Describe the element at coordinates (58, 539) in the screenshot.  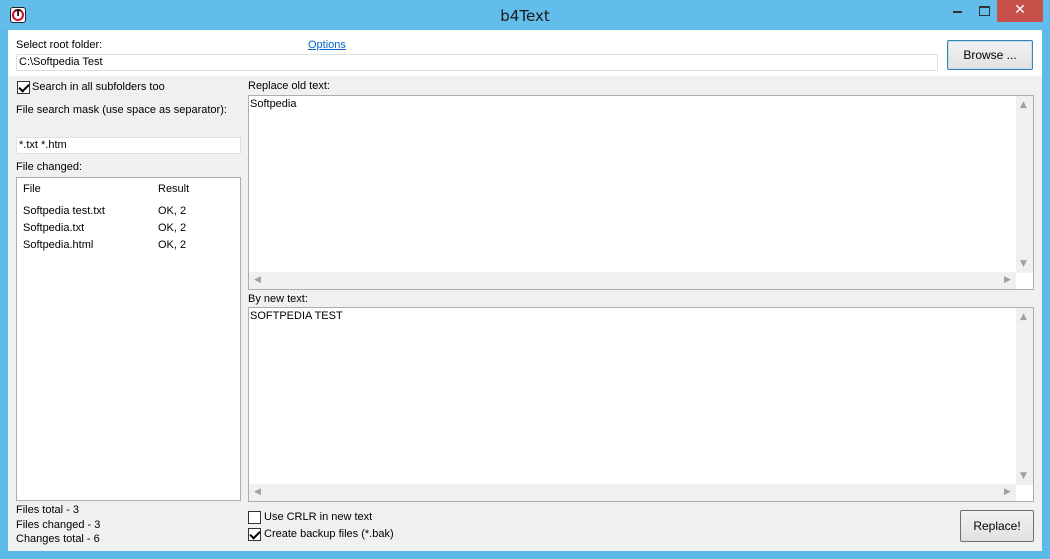
I see `changes-total-status: Changes total - 6` at that location.